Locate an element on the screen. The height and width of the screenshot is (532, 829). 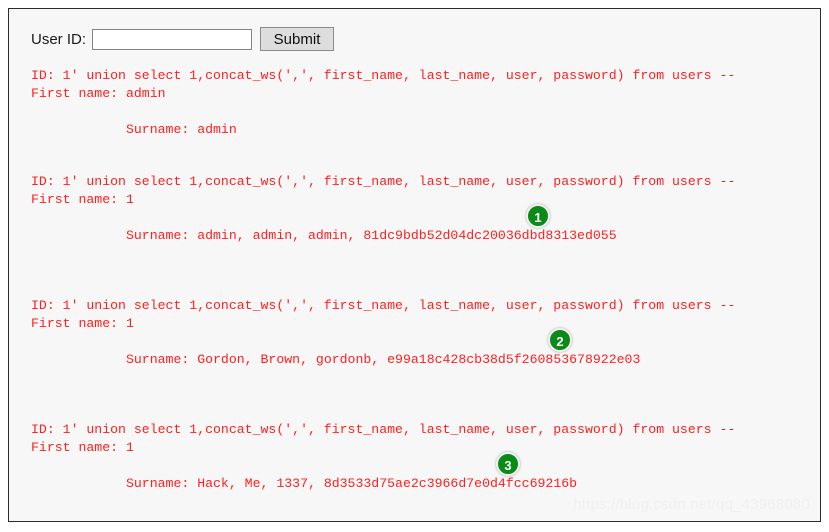
result-surname-line: Surname: admin is located at coordinates (425, 130).